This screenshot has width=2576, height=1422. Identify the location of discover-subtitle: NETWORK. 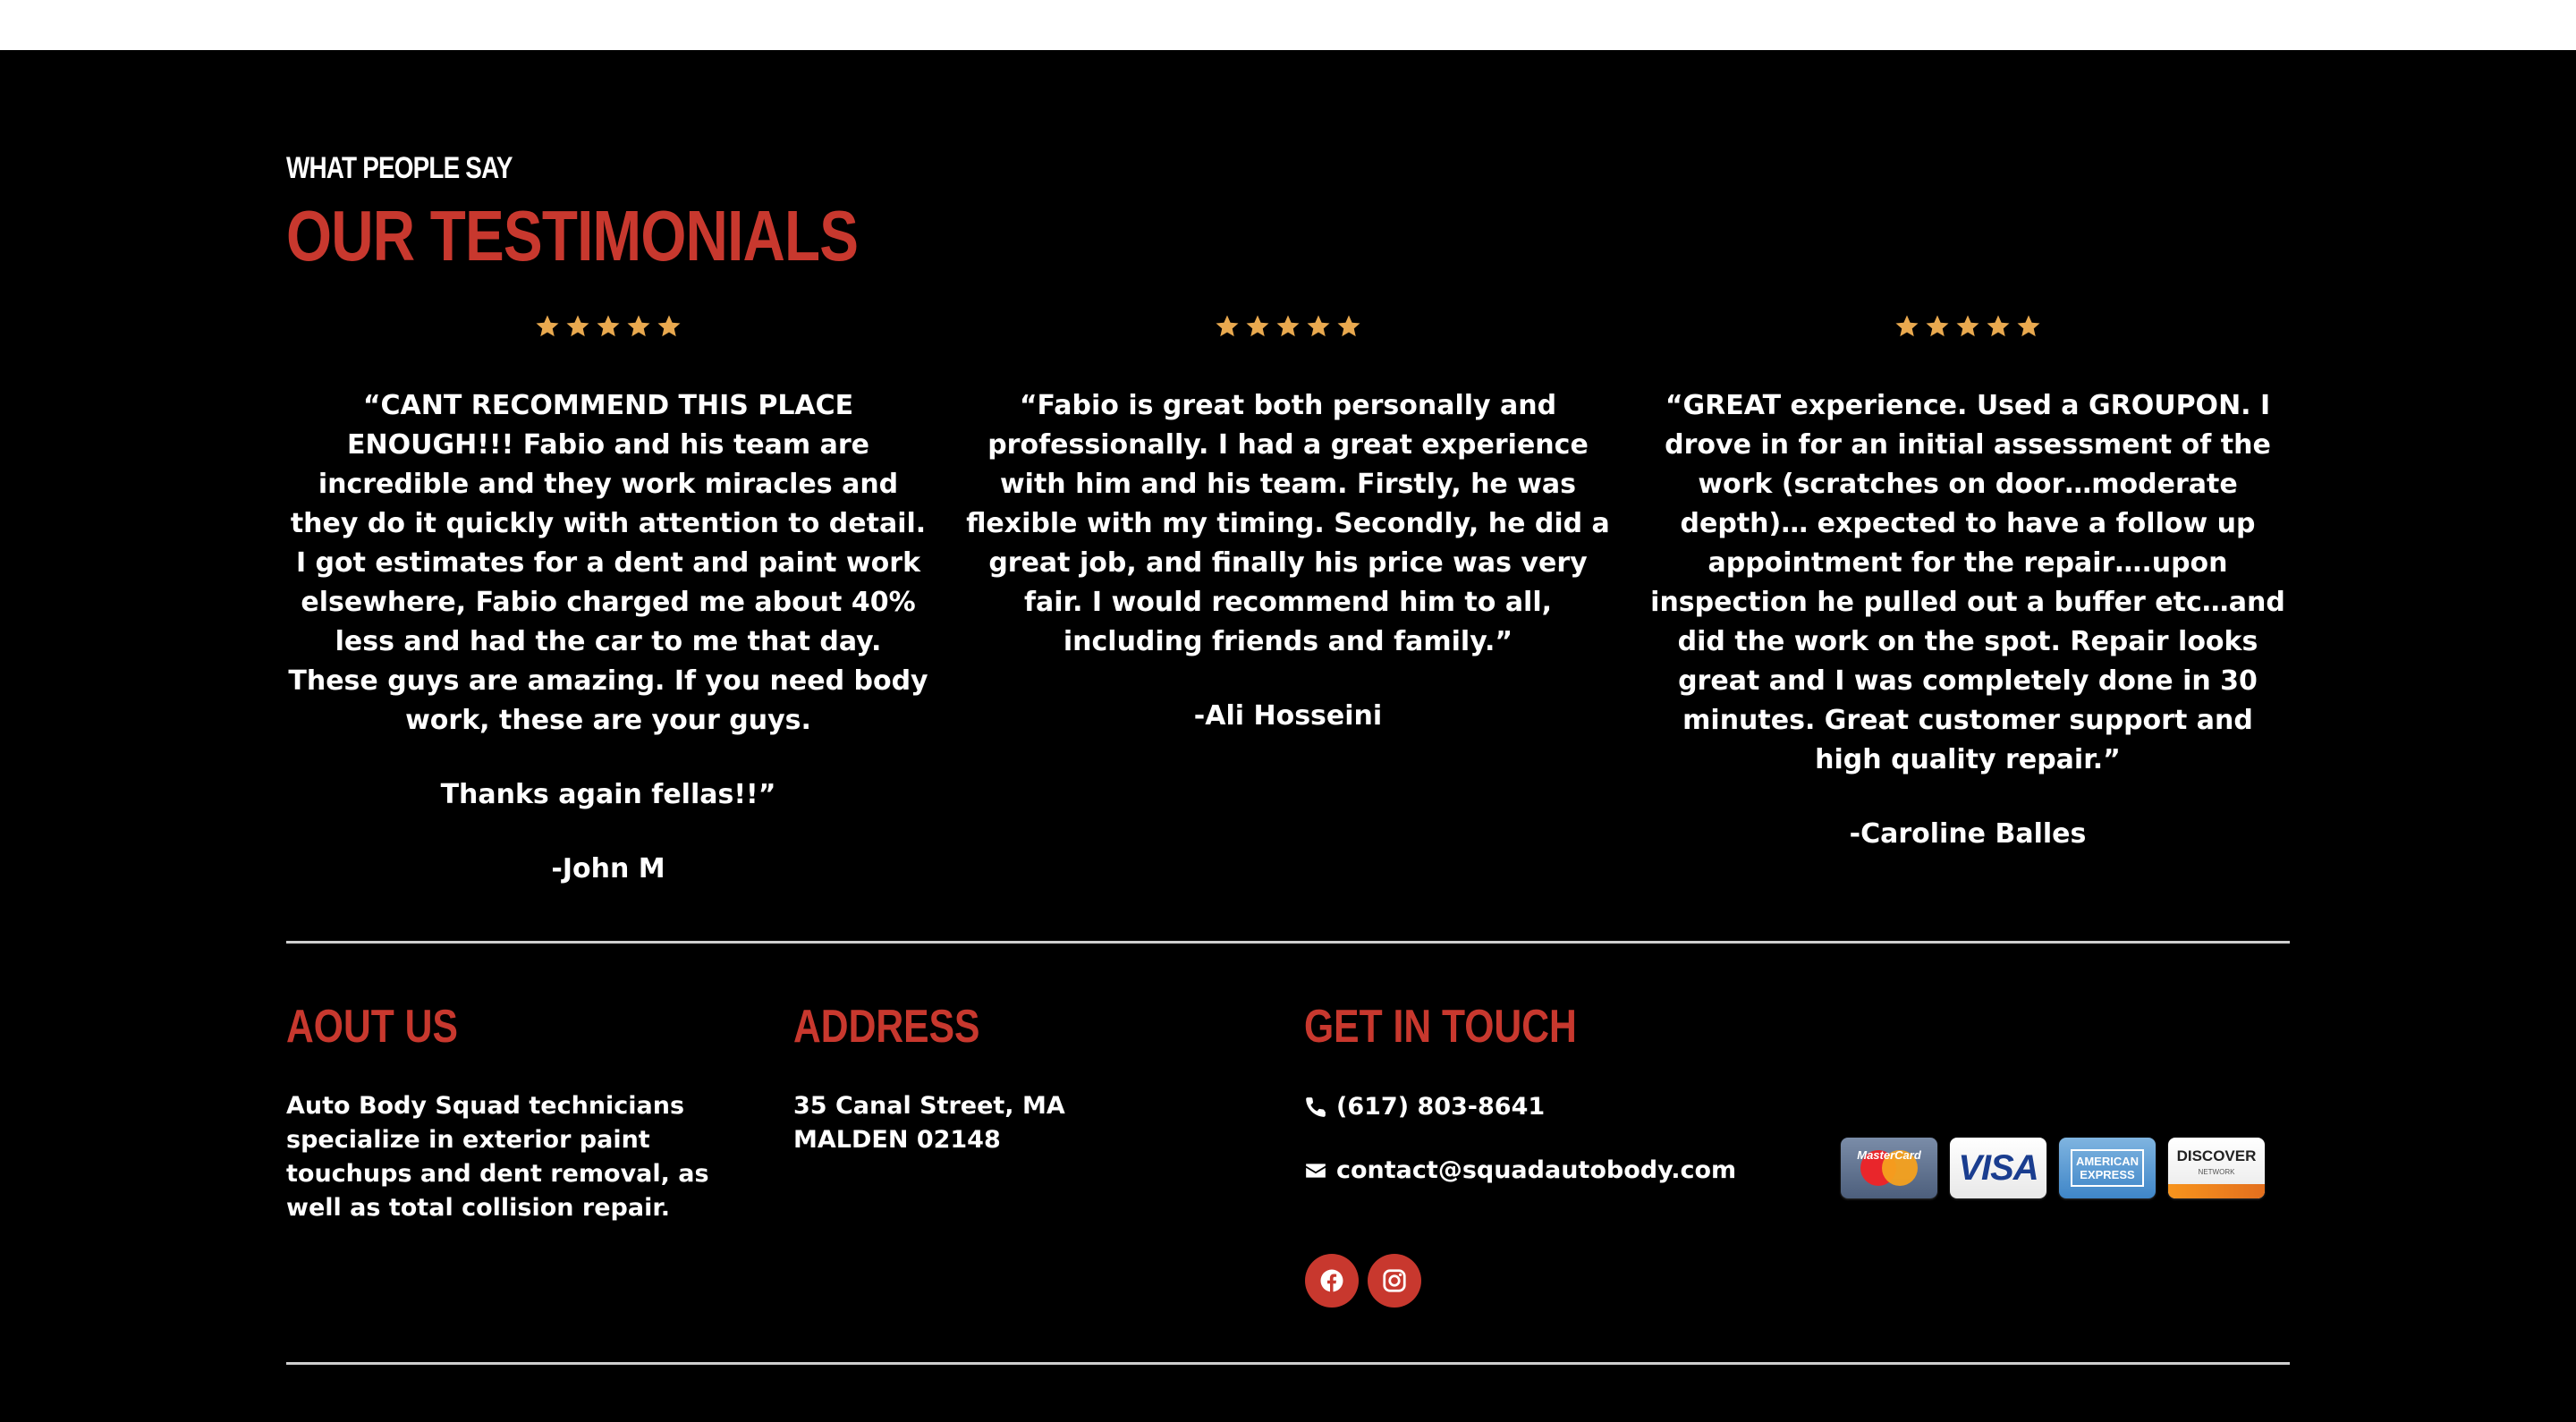
(2216, 1172).